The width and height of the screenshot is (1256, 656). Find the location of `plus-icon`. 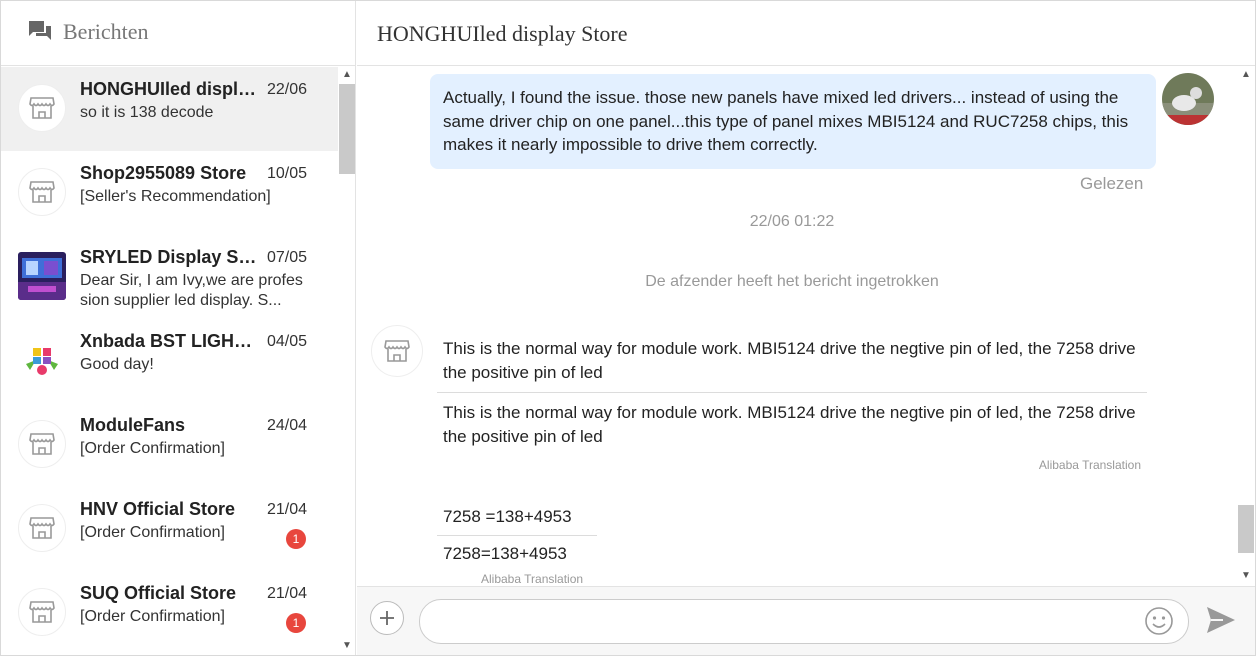

plus-icon is located at coordinates (387, 618).